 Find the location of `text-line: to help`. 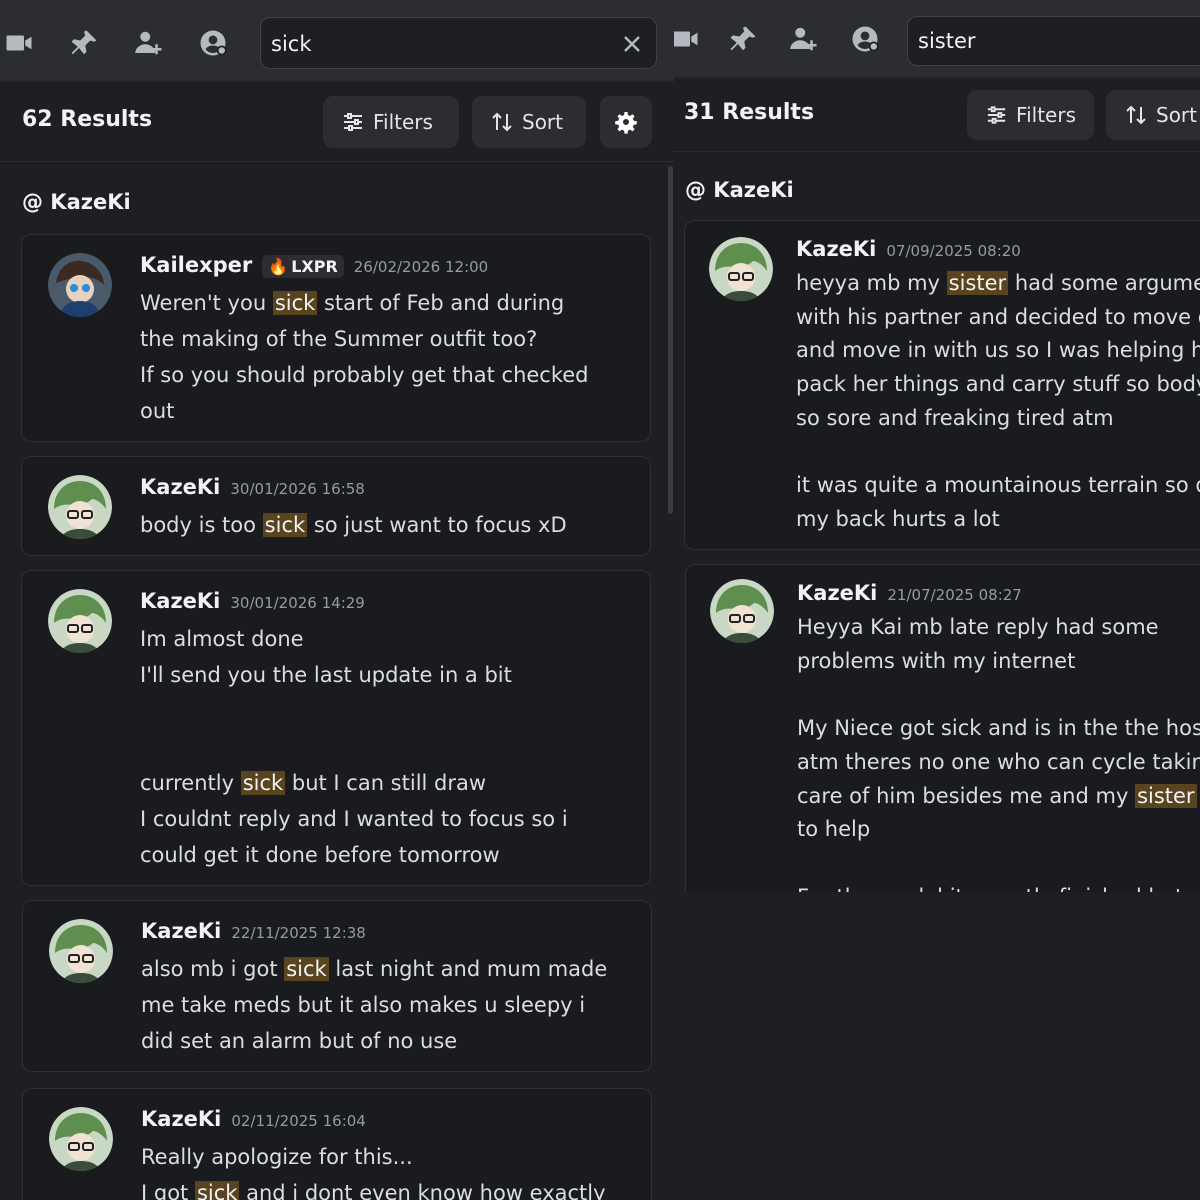

text-line: to help is located at coordinates (834, 829).